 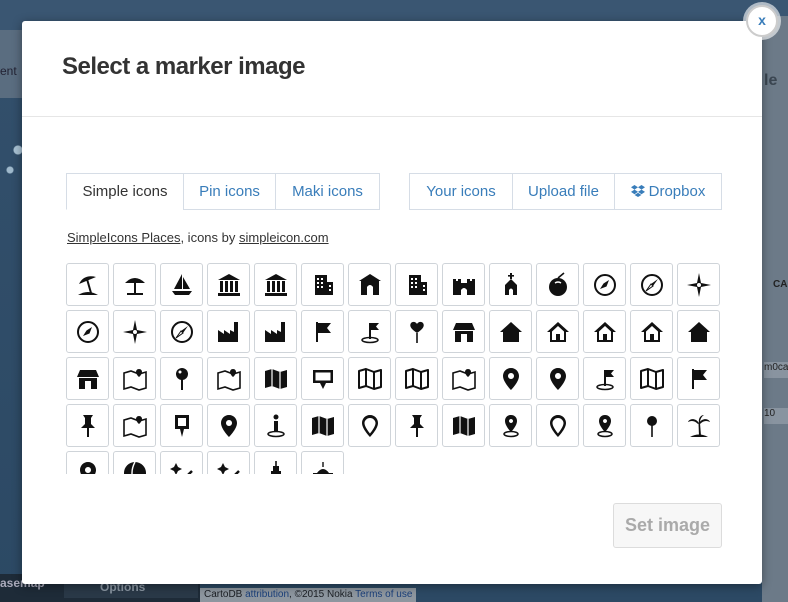 What do you see at coordinates (668, 191) in the screenshot?
I see `tab-dropbox: Dropbox` at bounding box center [668, 191].